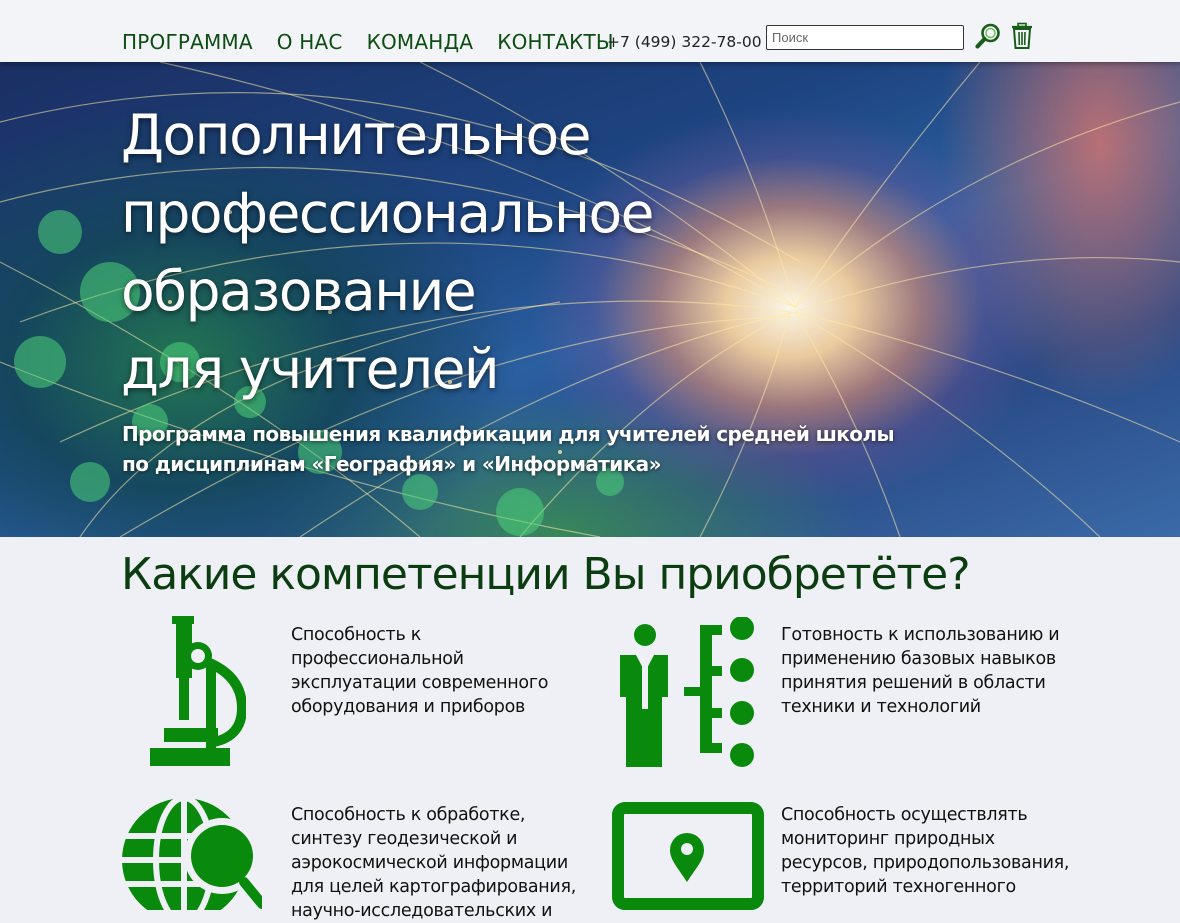  What do you see at coordinates (688, 695) in the screenshot?
I see `decision-tree-icon` at bounding box center [688, 695].